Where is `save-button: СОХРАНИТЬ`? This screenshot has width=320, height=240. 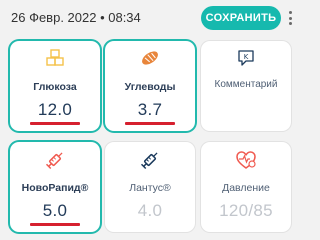 save-button: СОХРАНИТЬ is located at coordinates (241, 18).